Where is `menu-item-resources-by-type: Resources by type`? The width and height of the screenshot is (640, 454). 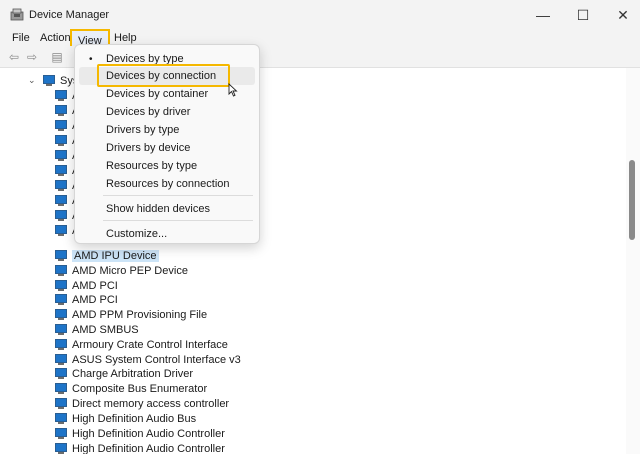 menu-item-resources-by-type: Resources by type is located at coordinates (167, 166).